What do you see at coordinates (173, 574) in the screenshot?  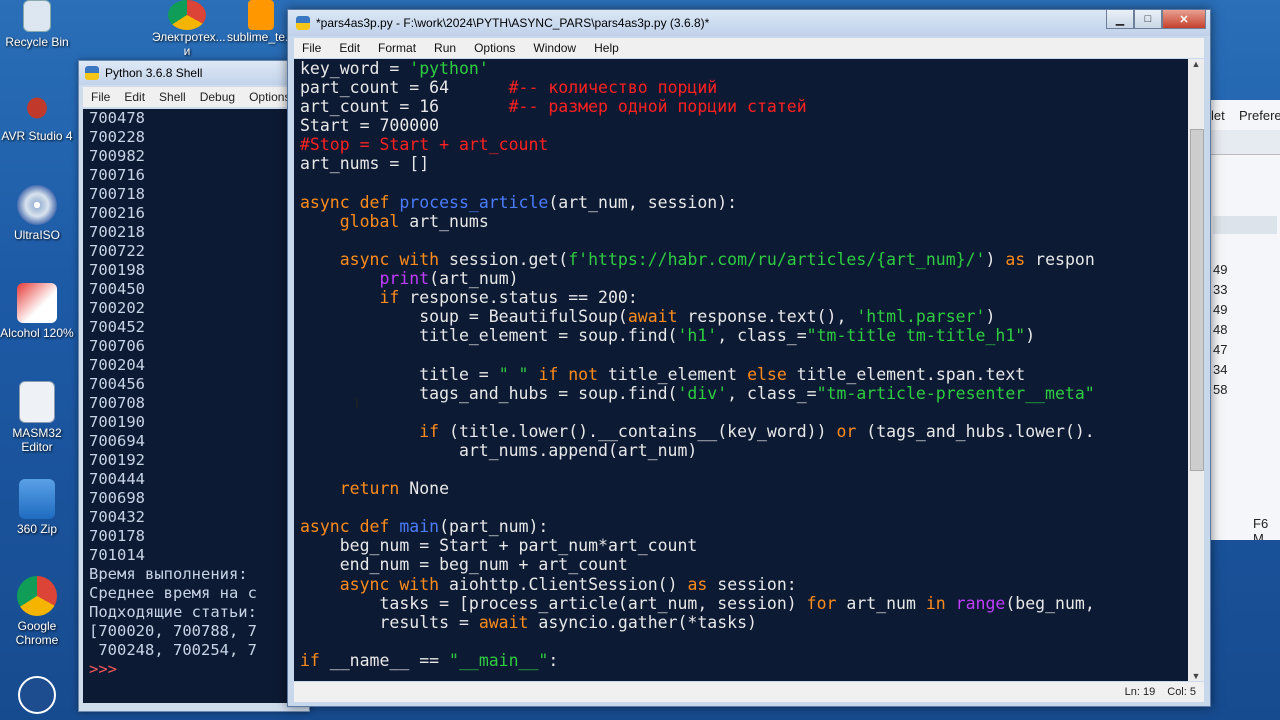 I see `shell-output-line: Время выполнения:` at bounding box center [173, 574].